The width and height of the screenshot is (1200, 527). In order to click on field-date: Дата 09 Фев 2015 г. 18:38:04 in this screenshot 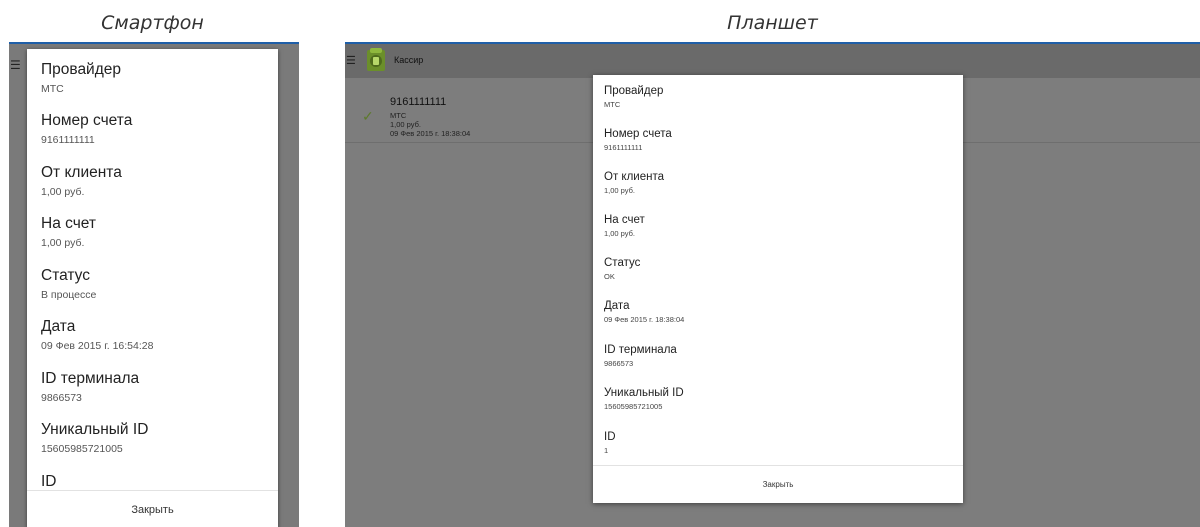, I will do `click(644, 311)`.